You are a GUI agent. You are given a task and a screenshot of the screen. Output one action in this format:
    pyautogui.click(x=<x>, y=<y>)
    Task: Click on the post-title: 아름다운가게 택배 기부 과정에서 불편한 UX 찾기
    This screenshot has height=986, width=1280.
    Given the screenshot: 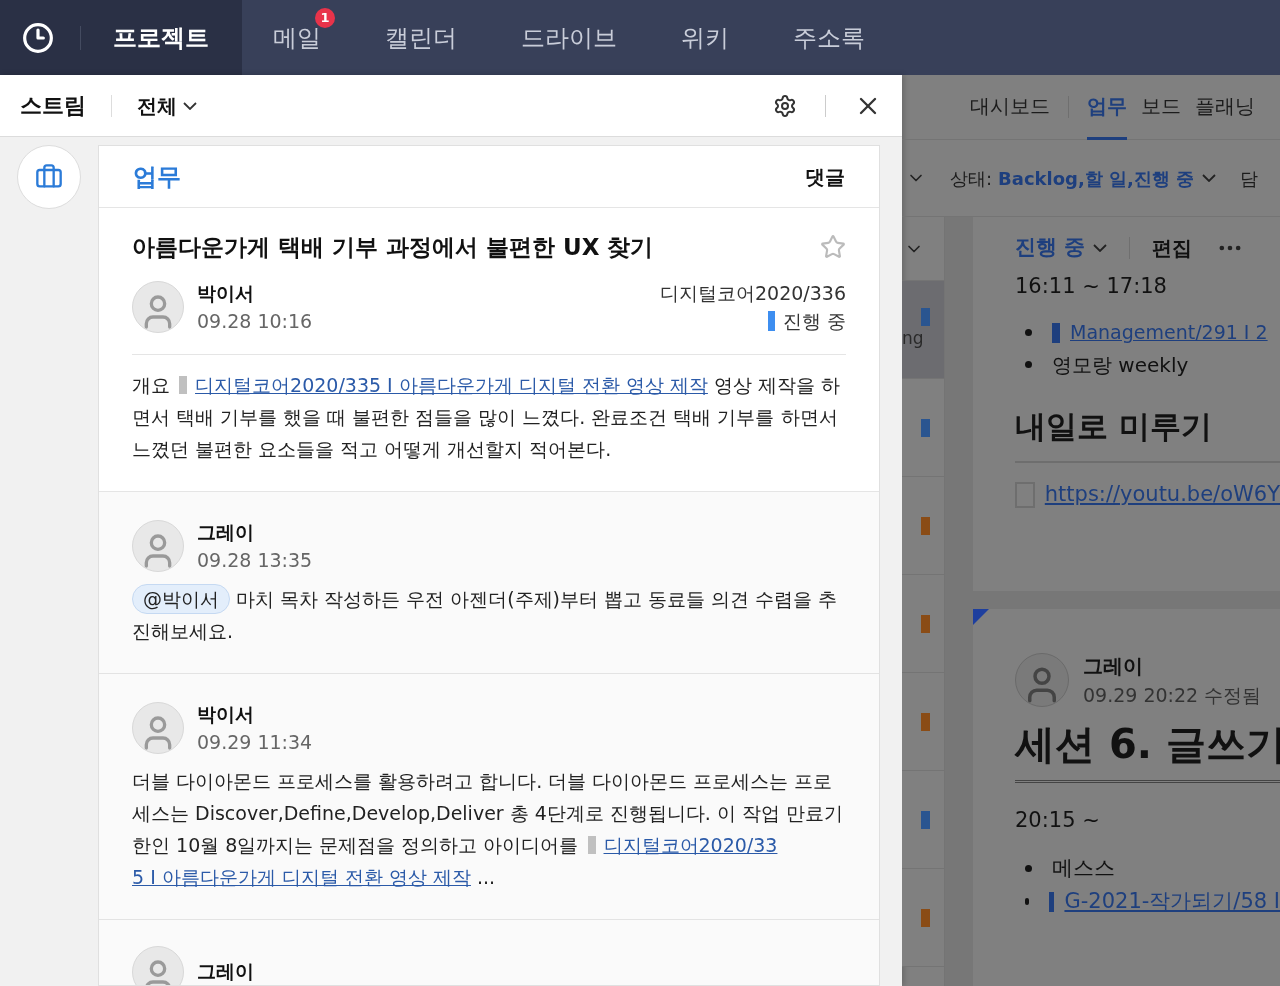 What is the action you would take?
    pyautogui.click(x=393, y=247)
    